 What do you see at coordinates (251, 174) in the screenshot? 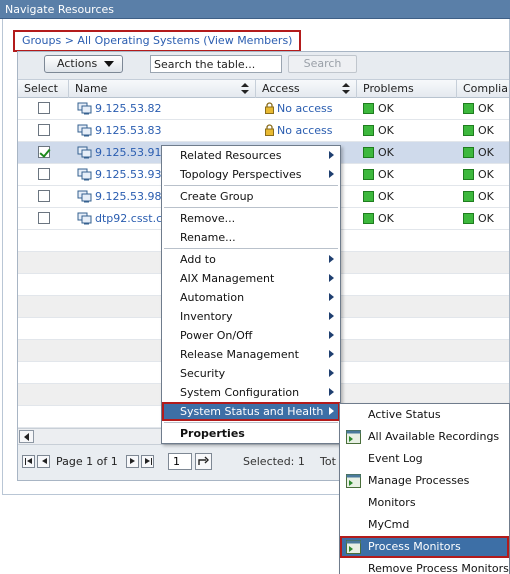
I see `menu-item-topology-perspectives: Topology Perspectives` at bounding box center [251, 174].